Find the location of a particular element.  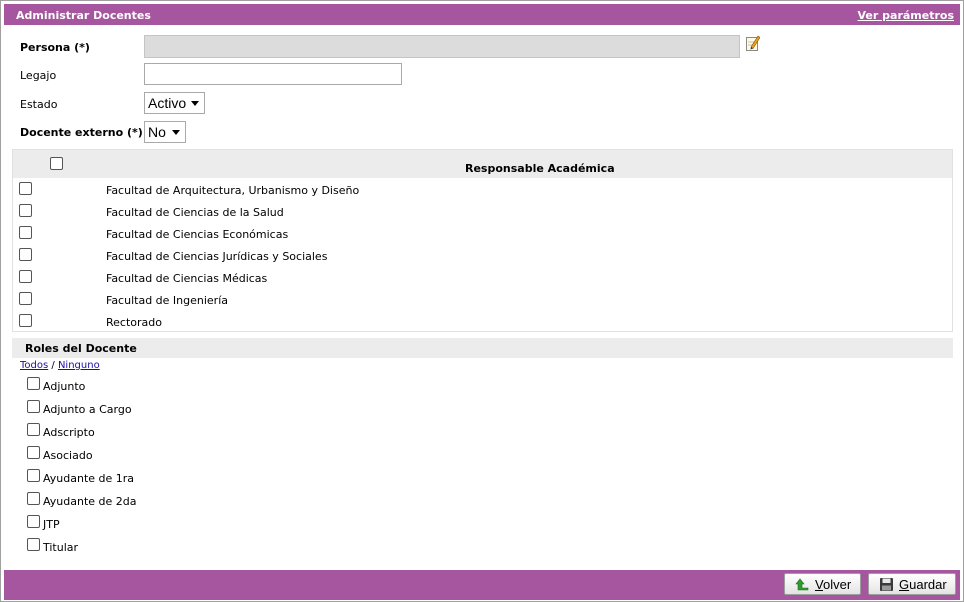

guardar-label: uardar is located at coordinates (928, 584).